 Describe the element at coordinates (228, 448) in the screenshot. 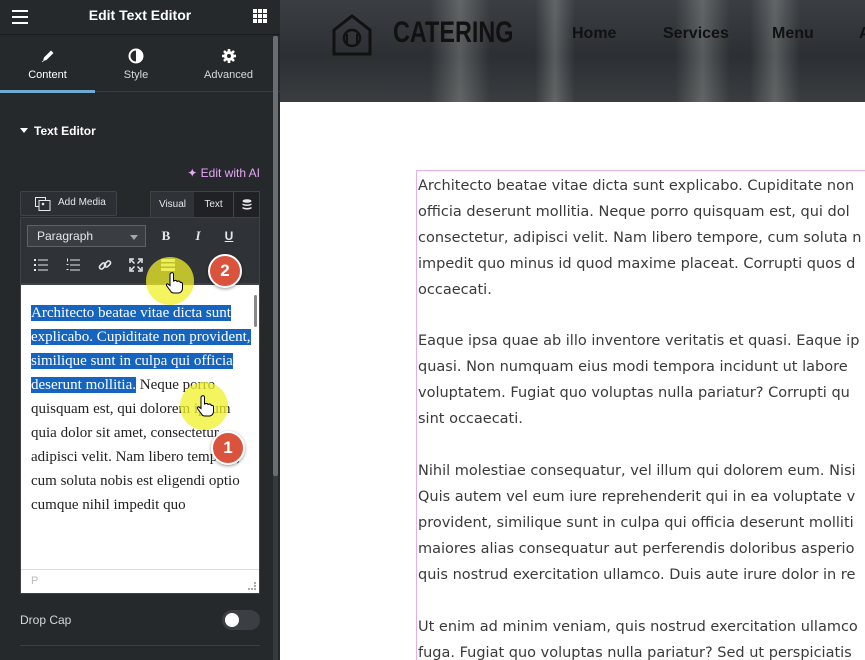

I see `step-1-badge: 1` at that location.